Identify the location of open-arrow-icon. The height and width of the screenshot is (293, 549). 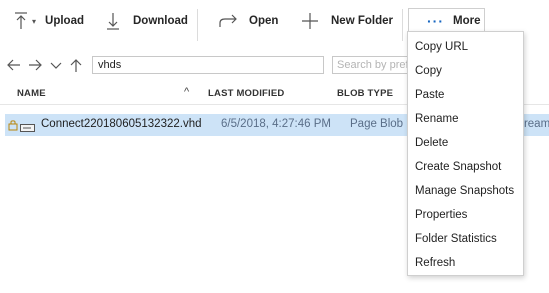
(228, 21).